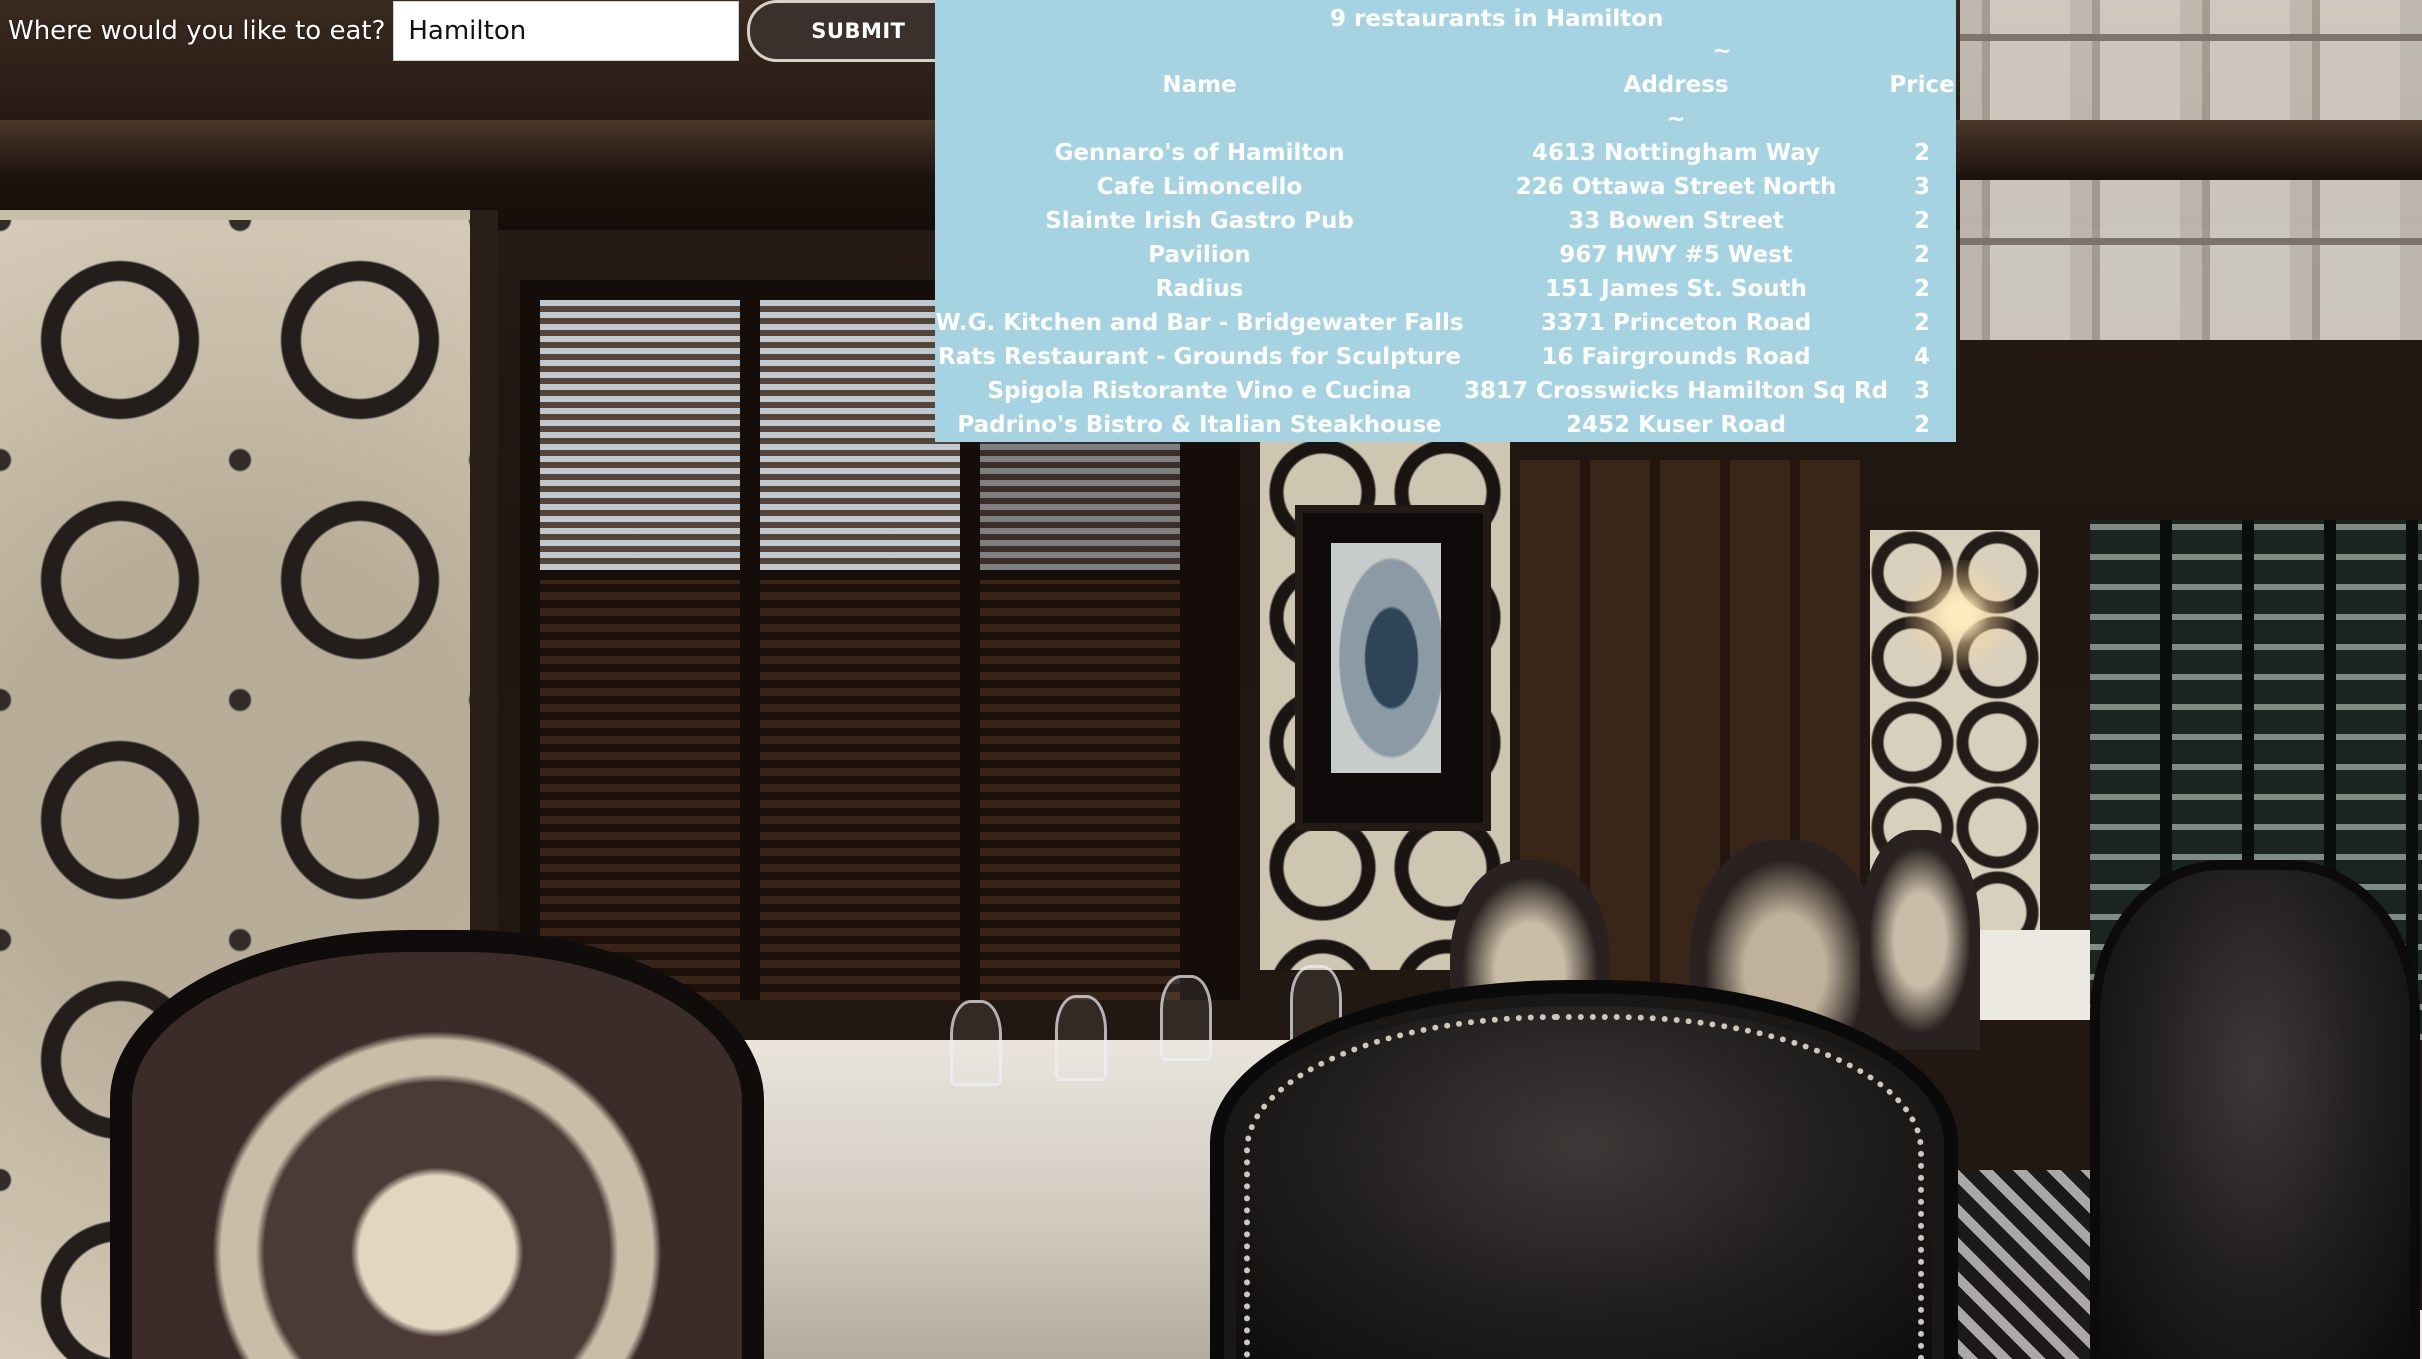 Image resolution: width=2422 pixels, height=1359 pixels. What do you see at coordinates (1676, 323) in the screenshot?
I see `restaurant-address: 3371 Princeton Road` at bounding box center [1676, 323].